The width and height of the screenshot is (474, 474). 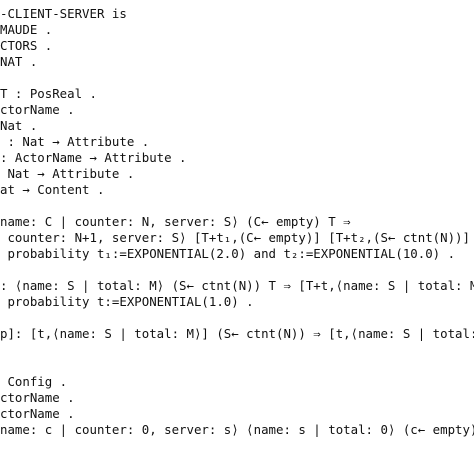 What do you see at coordinates (26, 45) in the screenshot?
I see `code-line-3: CTORS .` at bounding box center [26, 45].